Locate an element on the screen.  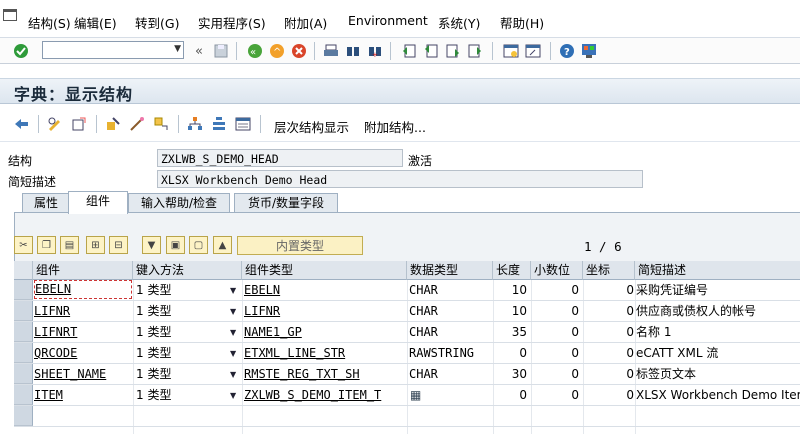
copy-icon: ❐ is located at coordinates (46, 245).